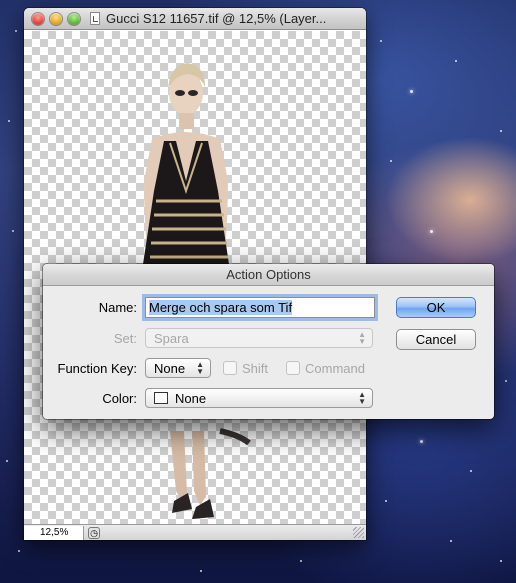 This screenshot has width=516, height=583. Describe the element at coordinates (170, 368) in the screenshot. I see `function-key-value: None` at that location.